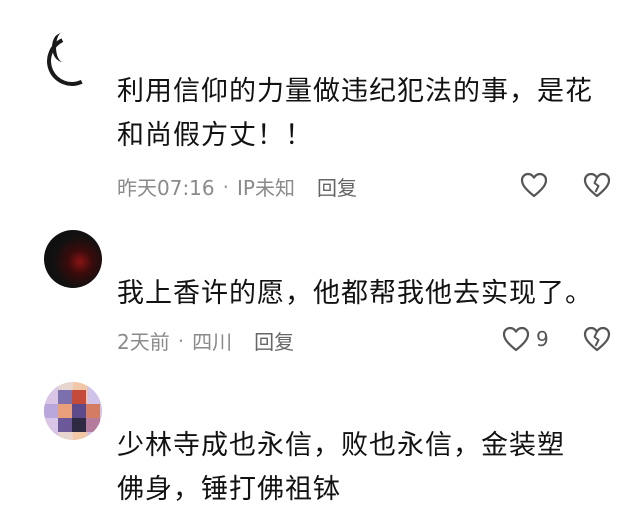 This screenshot has height=523, width=640. What do you see at coordinates (355, 293) in the screenshot?
I see `comment-text: 我上香许的愿，他都帮我他去实现了。` at bounding box center [355, 293].